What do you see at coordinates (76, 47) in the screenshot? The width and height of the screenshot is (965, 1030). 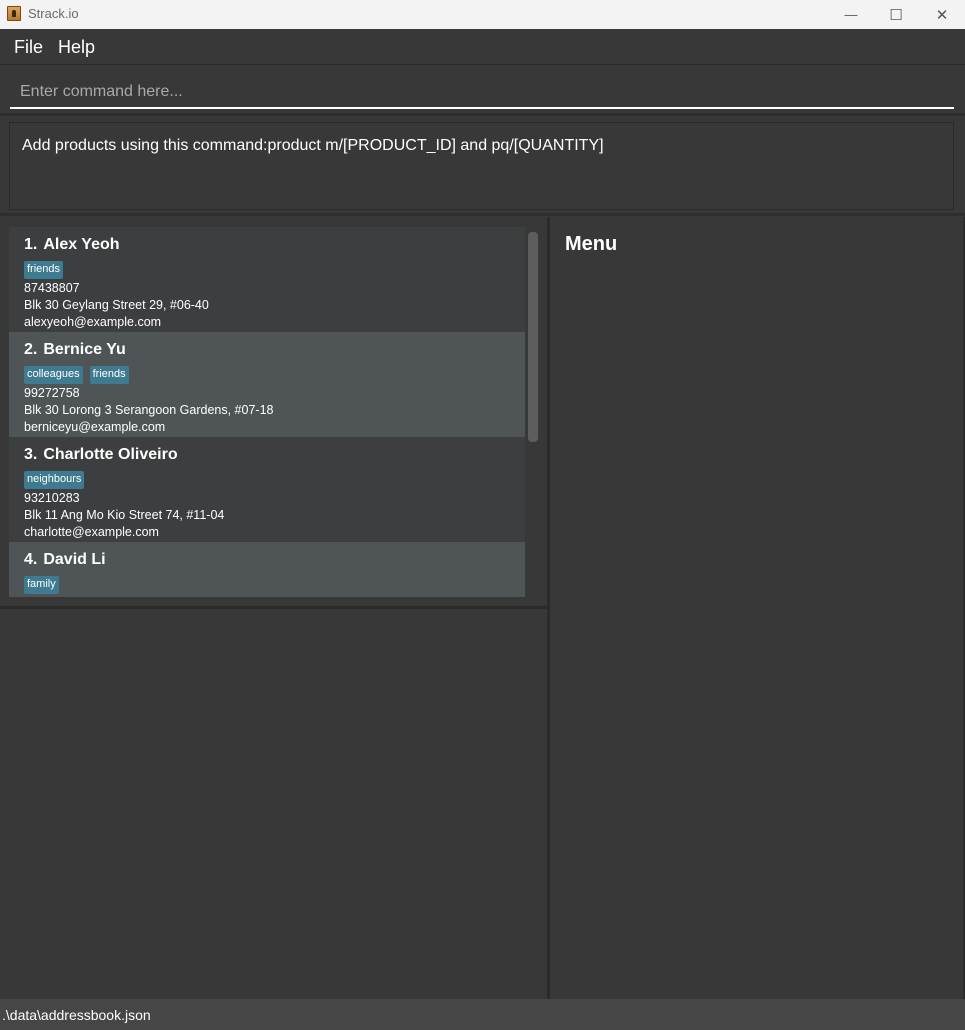 I see `menu-help: Help` at bounding box center [76, 47].